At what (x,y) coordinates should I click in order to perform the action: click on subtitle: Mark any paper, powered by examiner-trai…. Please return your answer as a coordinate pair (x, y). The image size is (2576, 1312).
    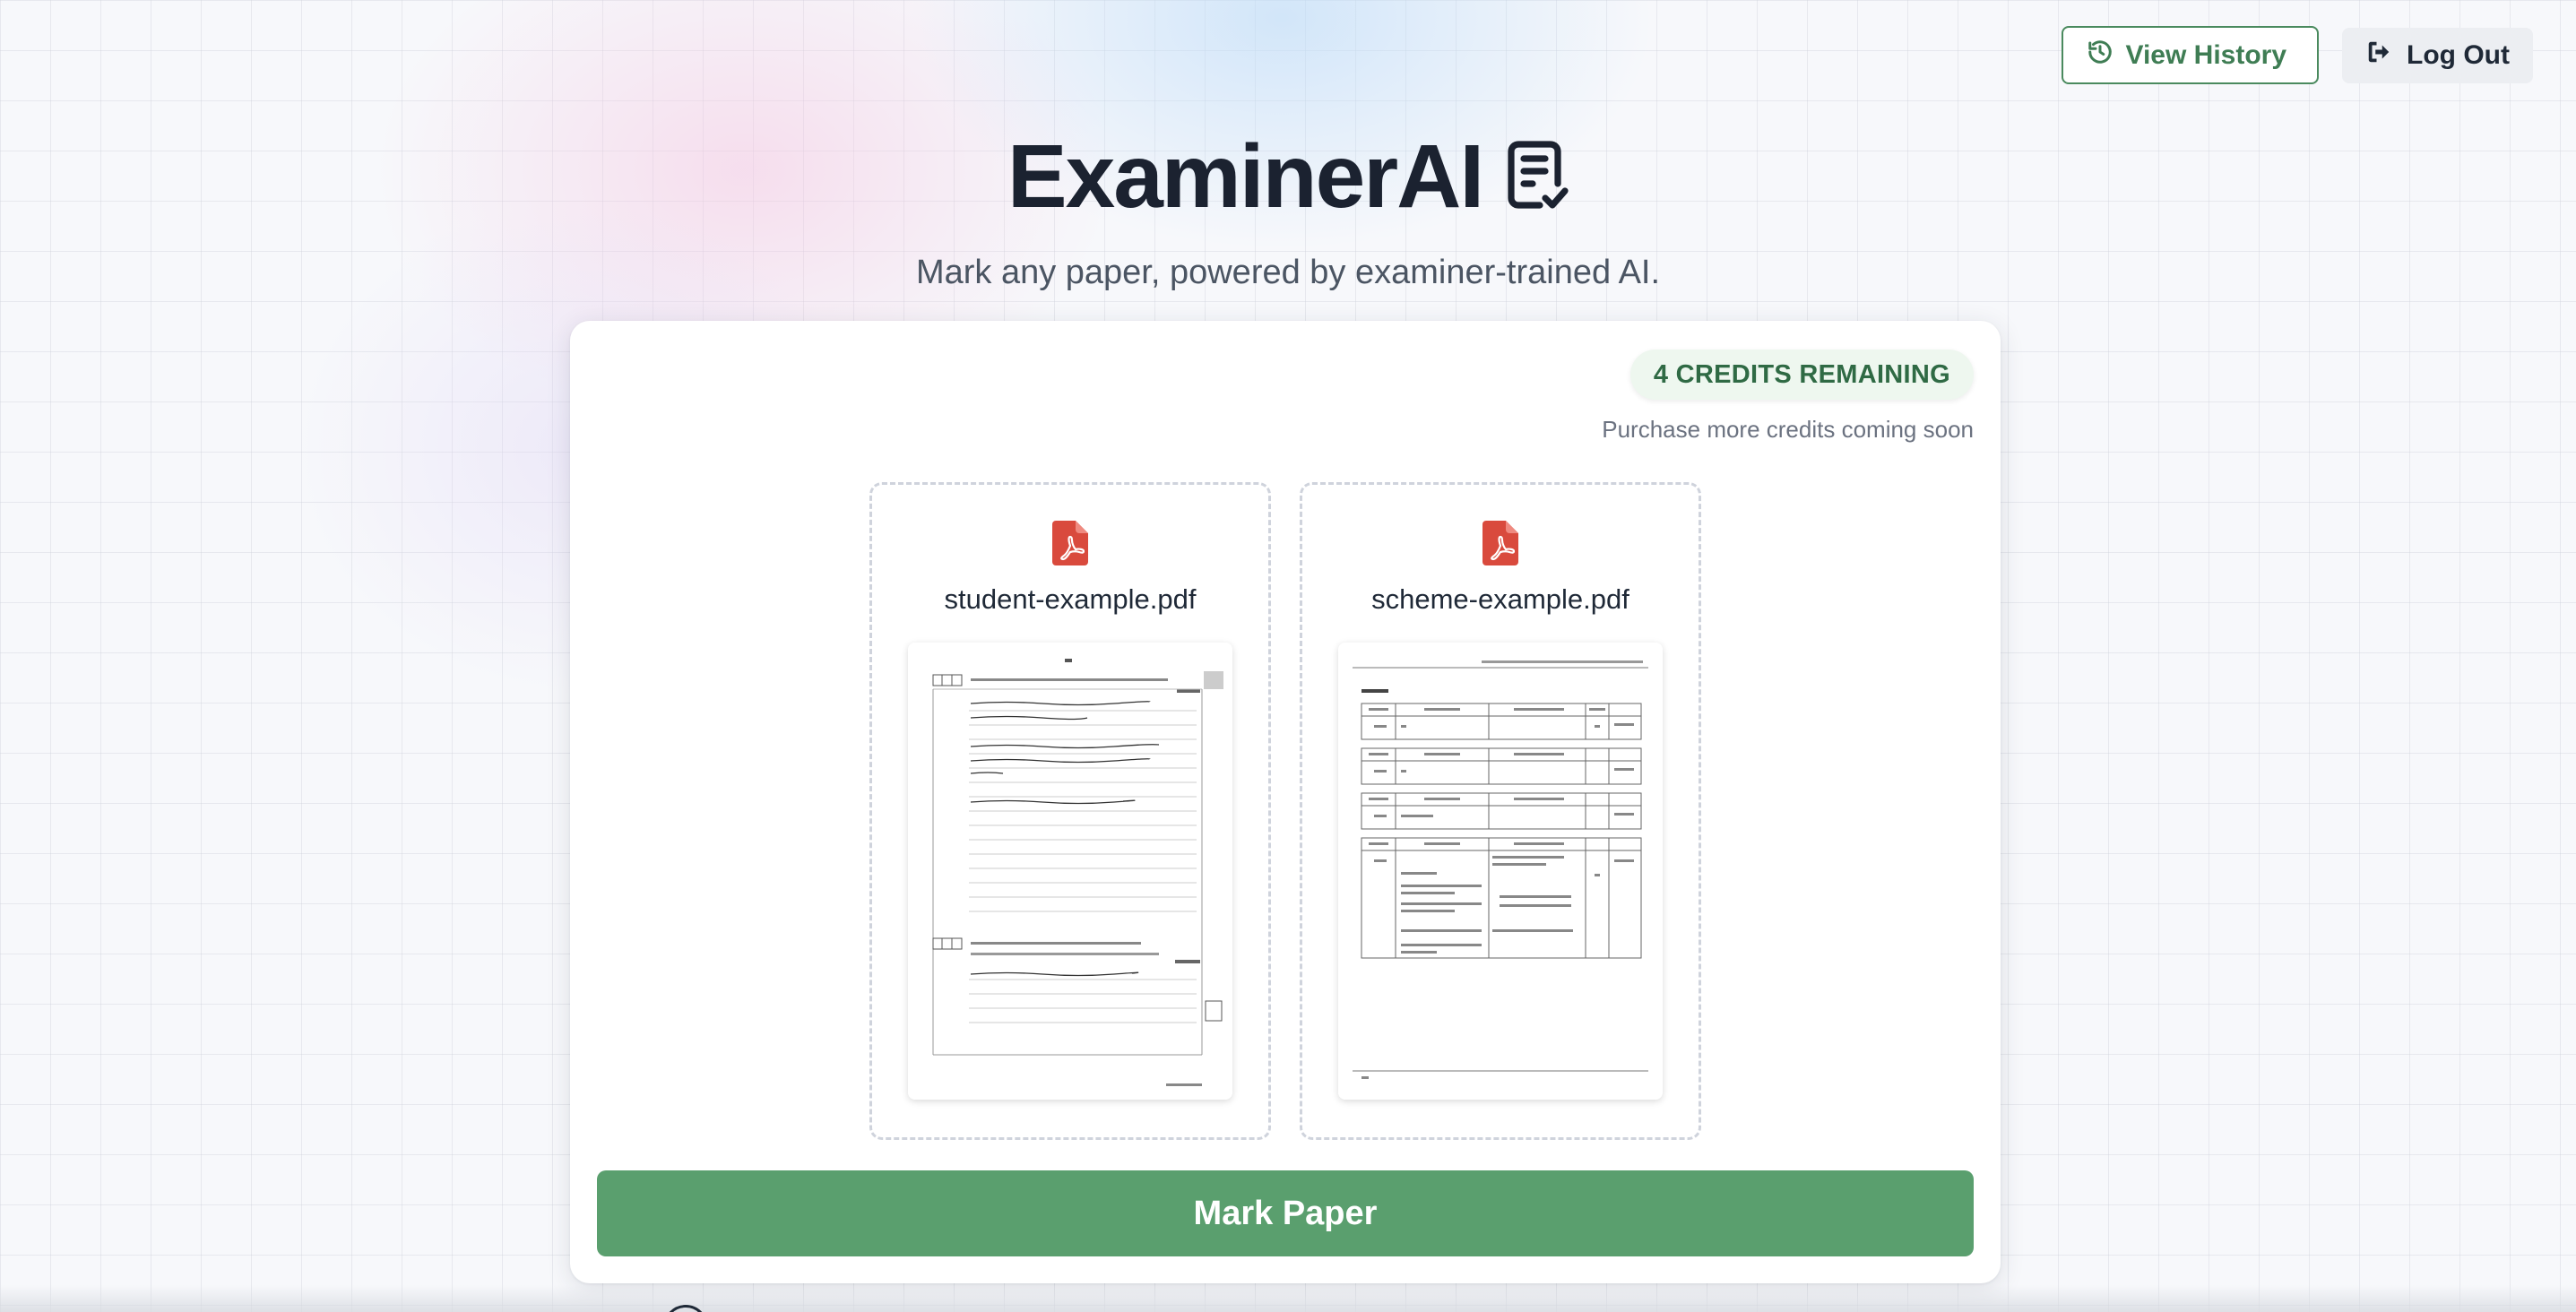
    Looking at the image, I should click on (1288, 273).